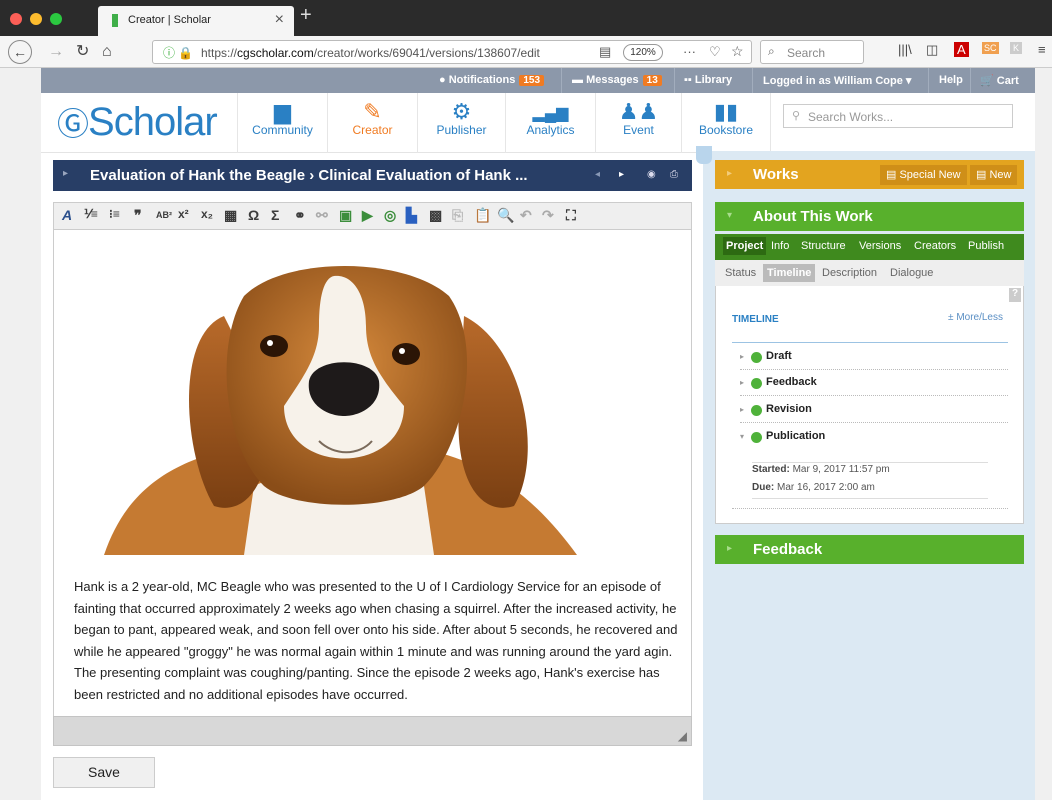 The width and height of the screenshot is (1052, 800). I want to click on unlink-icon: ⚯, so click(322, 215).